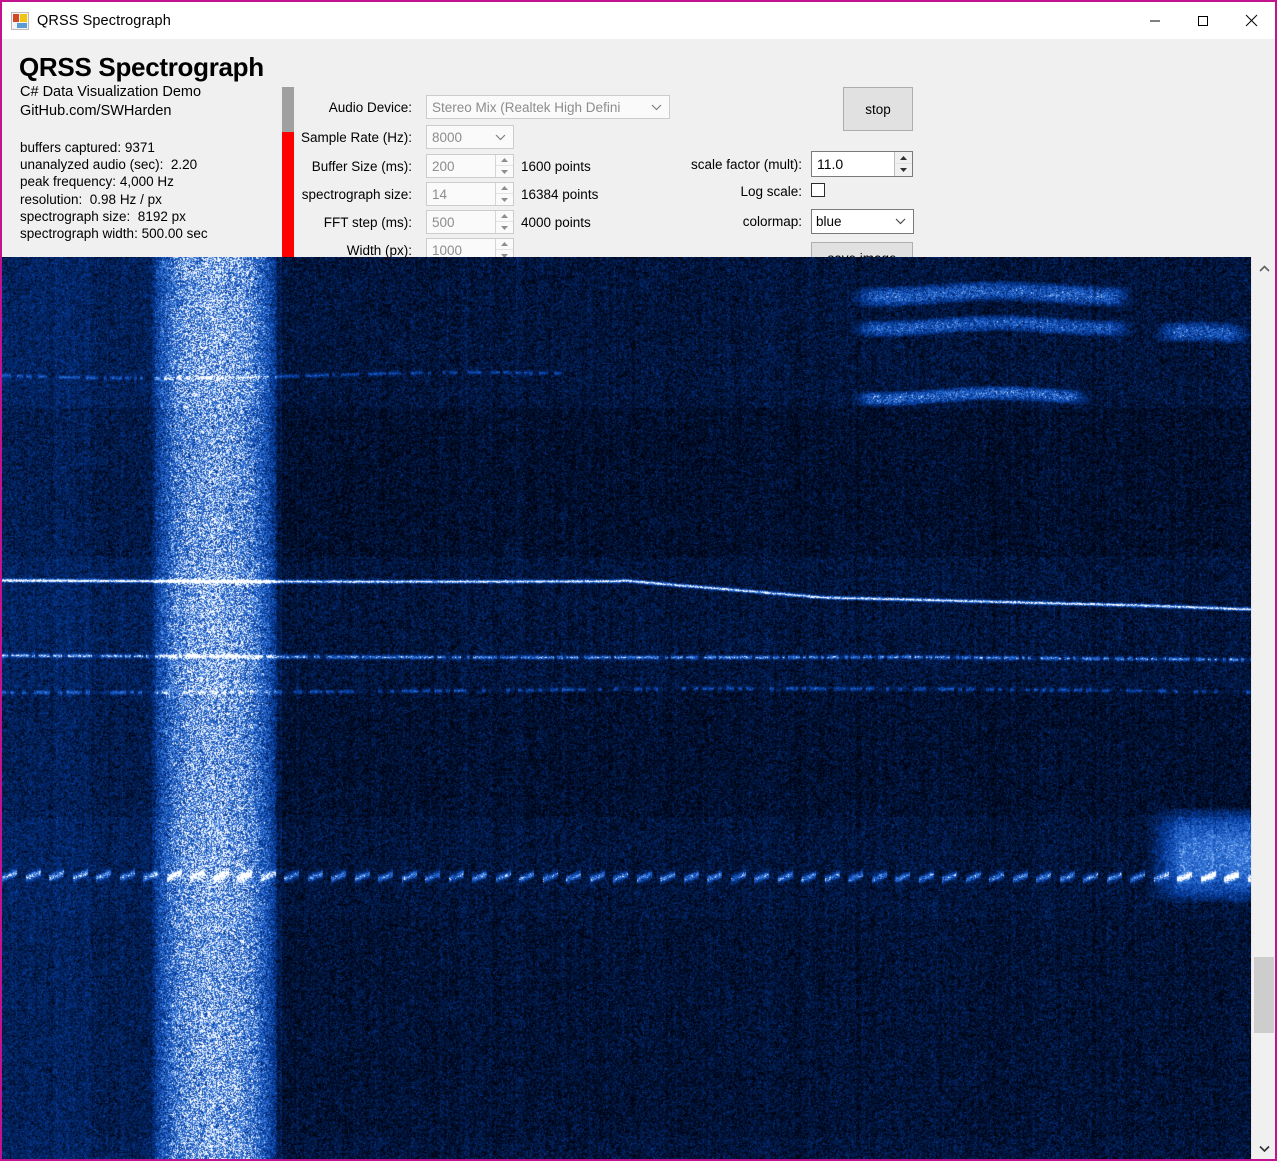 The height and width of the screenshot is (1161, 1277). I want to click on scroll-thumb, so click(1264, 995).